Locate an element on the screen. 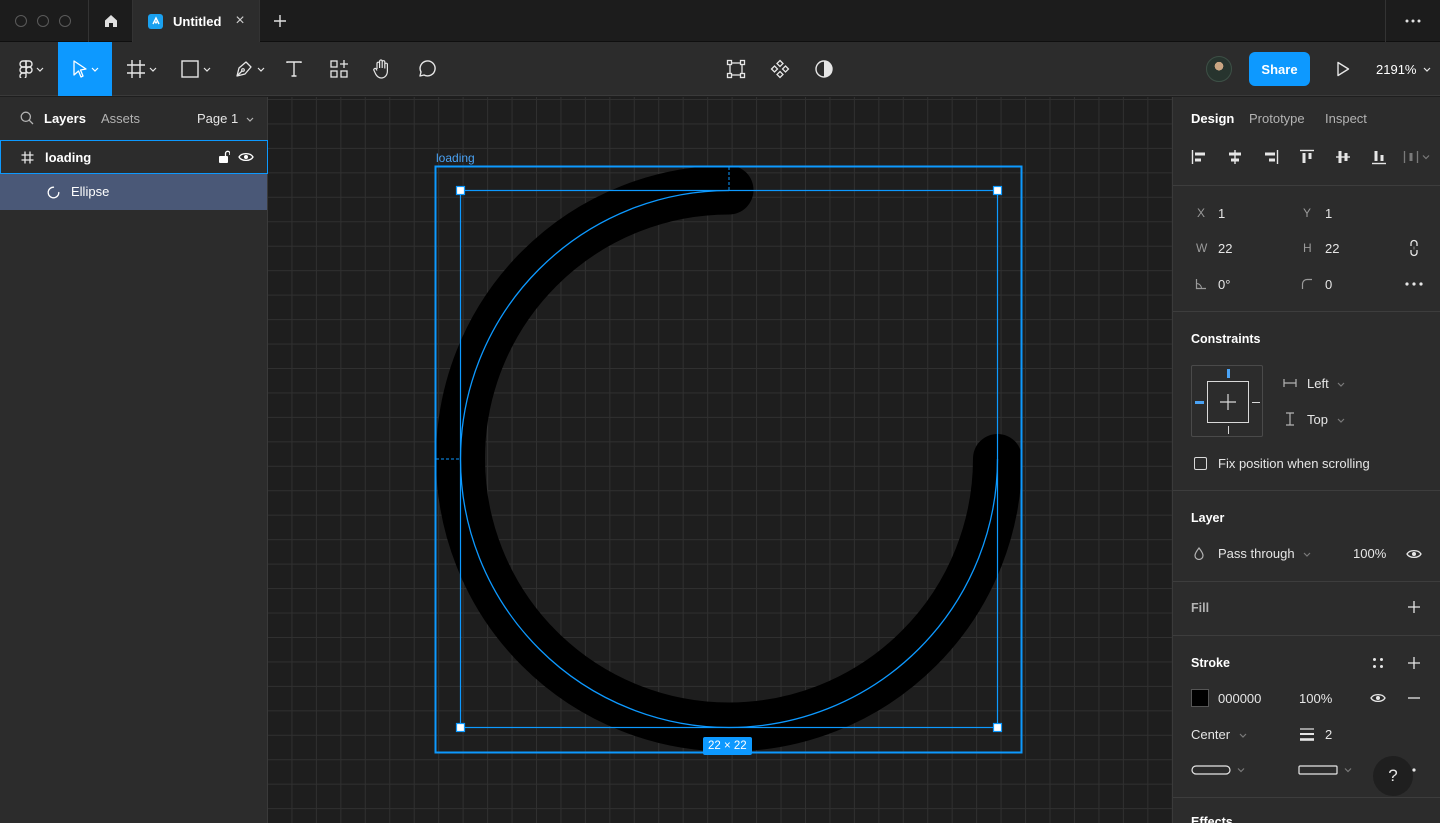 The height and width of the screenshot is (823, 1440). stroke-section-title: Stroke is located at coordinates (1210, 663).